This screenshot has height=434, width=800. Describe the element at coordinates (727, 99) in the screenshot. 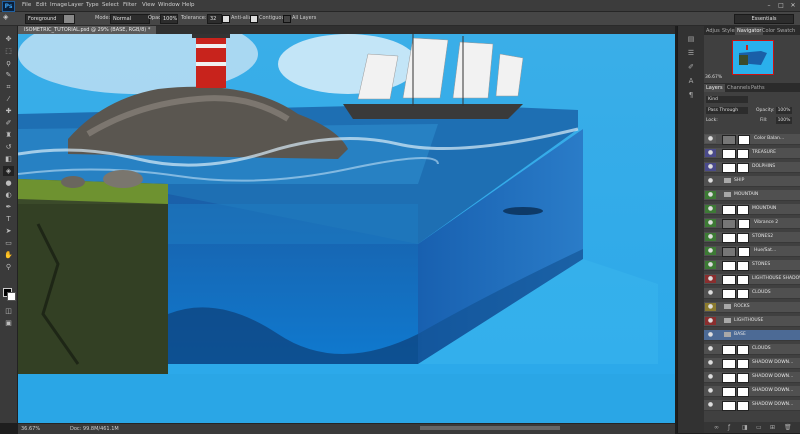

I see `layer-filter-kind: Kind` at that location.